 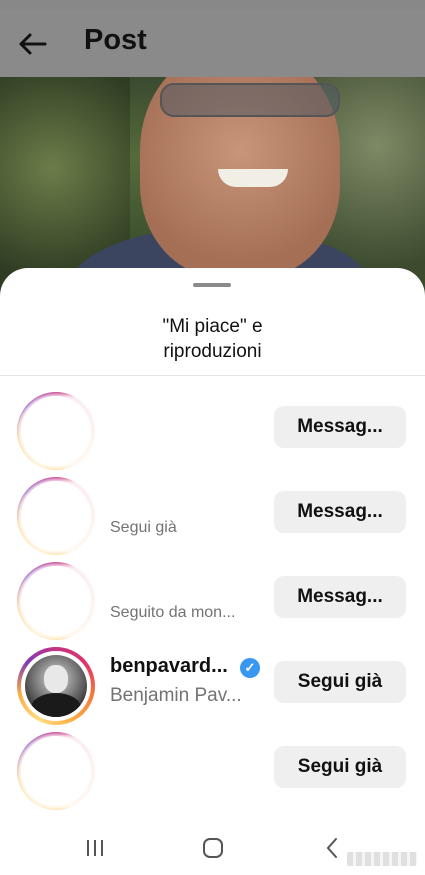 I want to click on back-button, so click(x=32, y=44).